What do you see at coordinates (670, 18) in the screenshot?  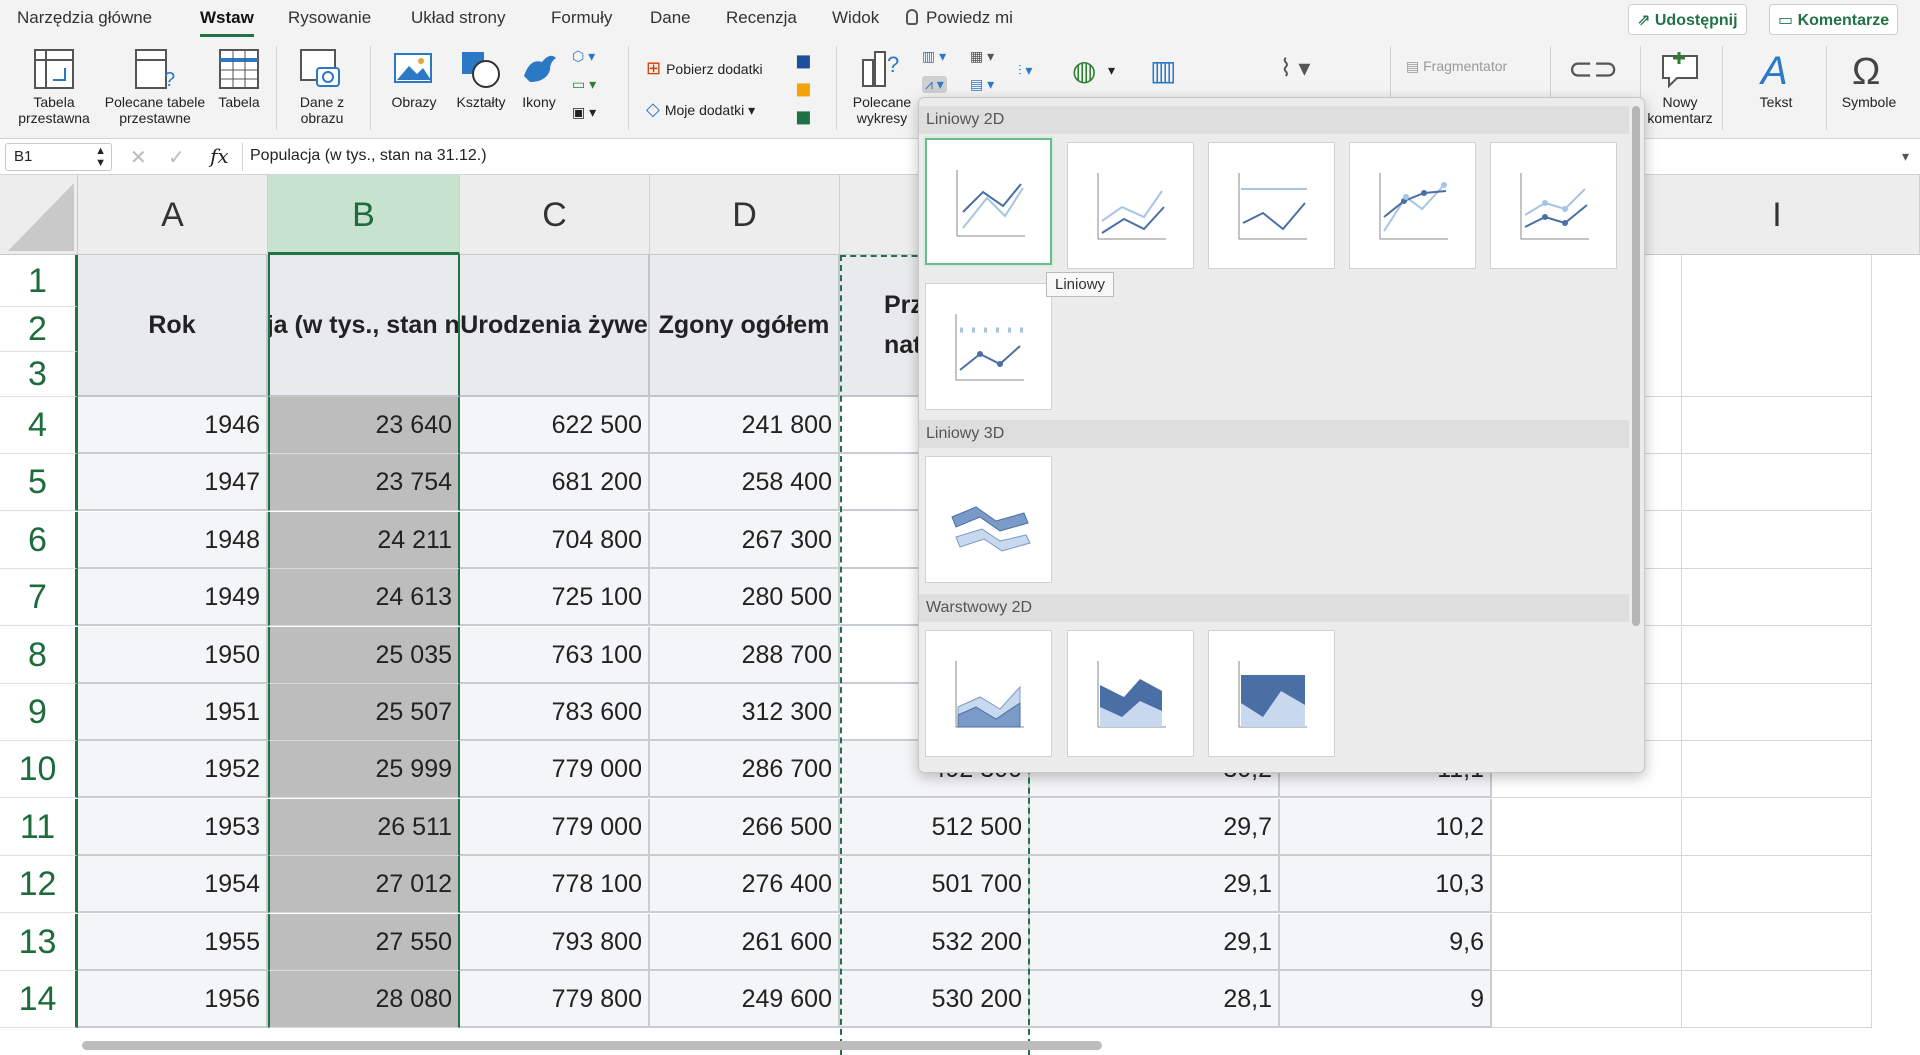 I see `tab-data: Dane` at bounding box center [670, 18].